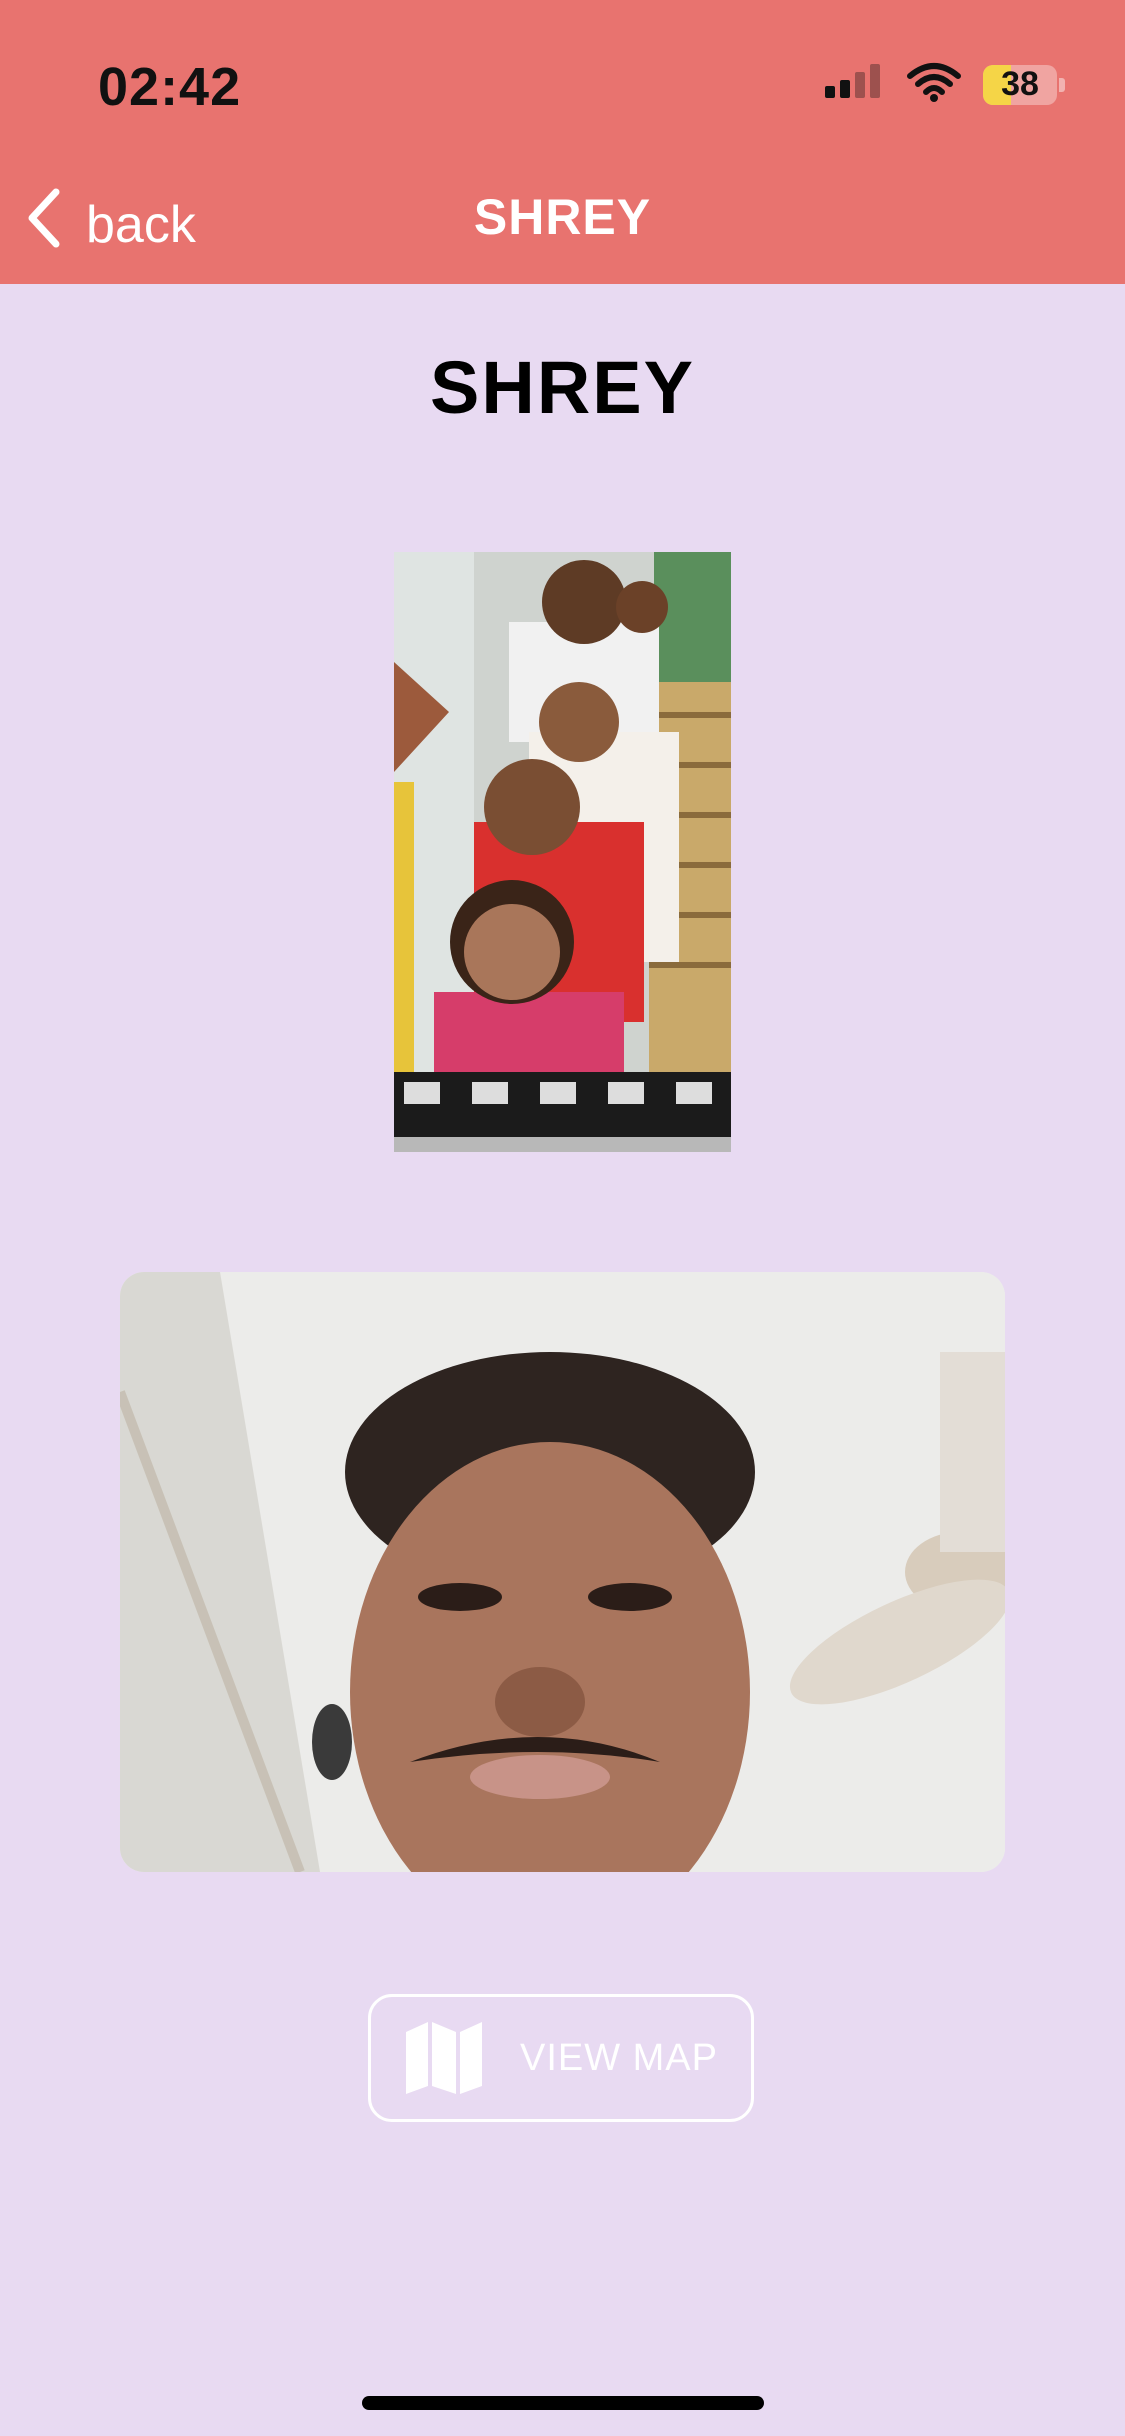  Describe the element at coordinates (934, 84) in the screenshot. I see `wifi-icon` at that location.